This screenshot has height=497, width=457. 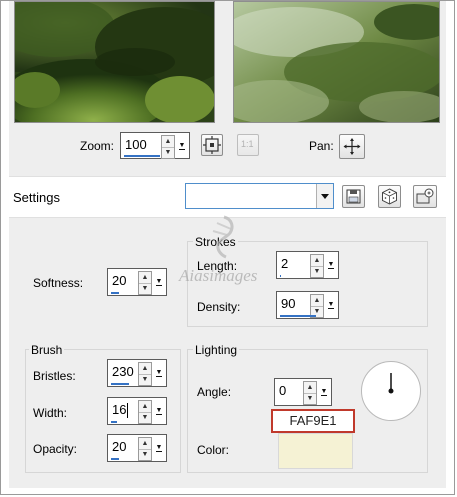 I want to click on zoom-value: 100, so click(x=136, y=144).